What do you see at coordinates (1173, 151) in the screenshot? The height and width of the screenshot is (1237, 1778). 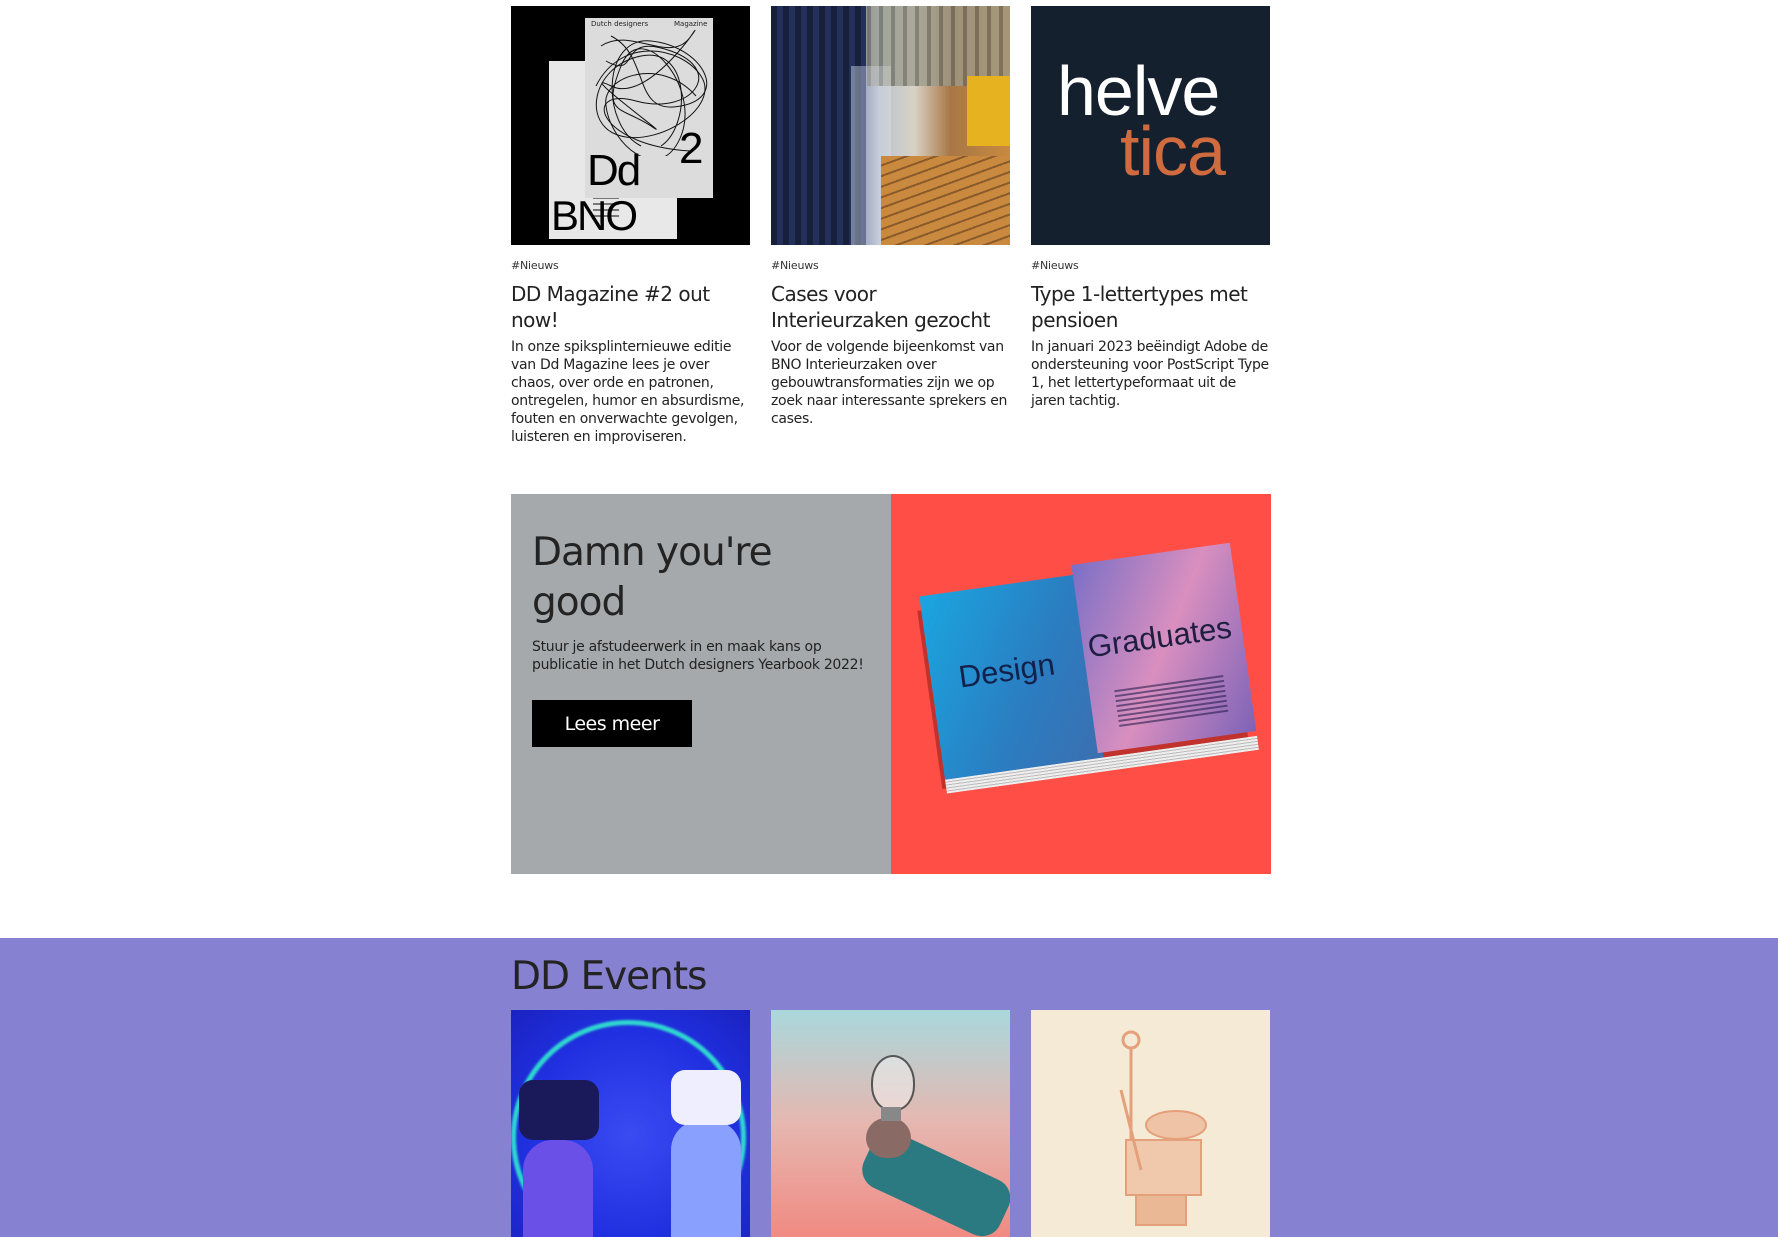 I see `helvetica-line-2: tica` at bounding box center [1173, 151].